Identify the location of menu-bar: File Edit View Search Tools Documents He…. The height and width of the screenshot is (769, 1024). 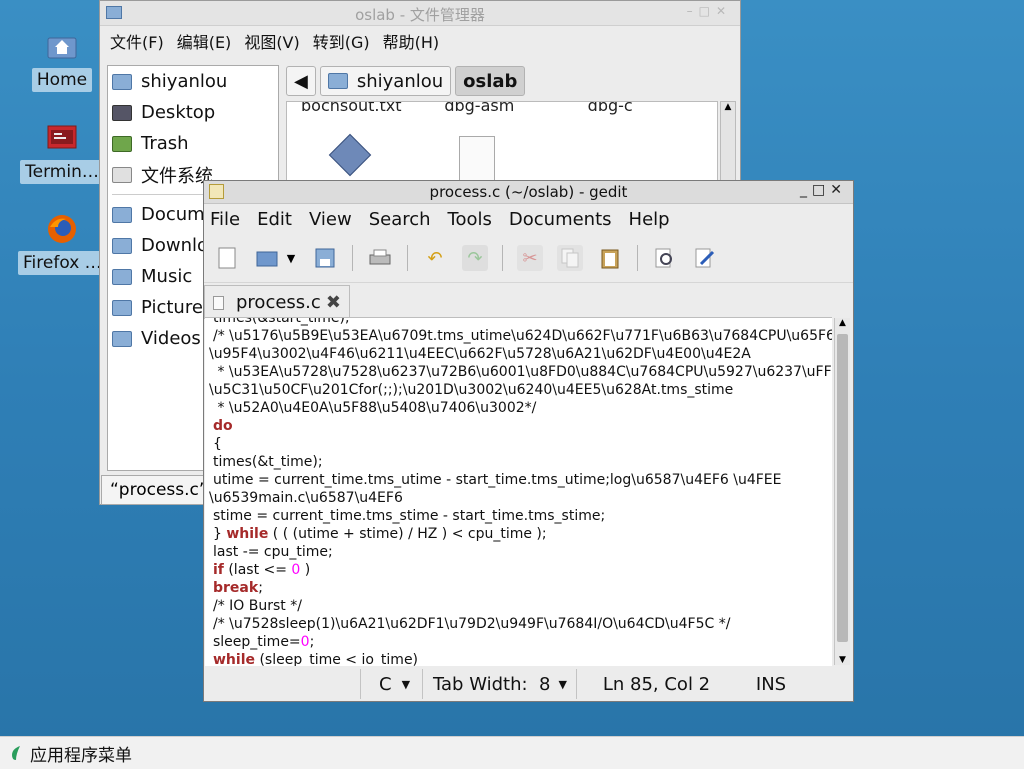
(528, 219).